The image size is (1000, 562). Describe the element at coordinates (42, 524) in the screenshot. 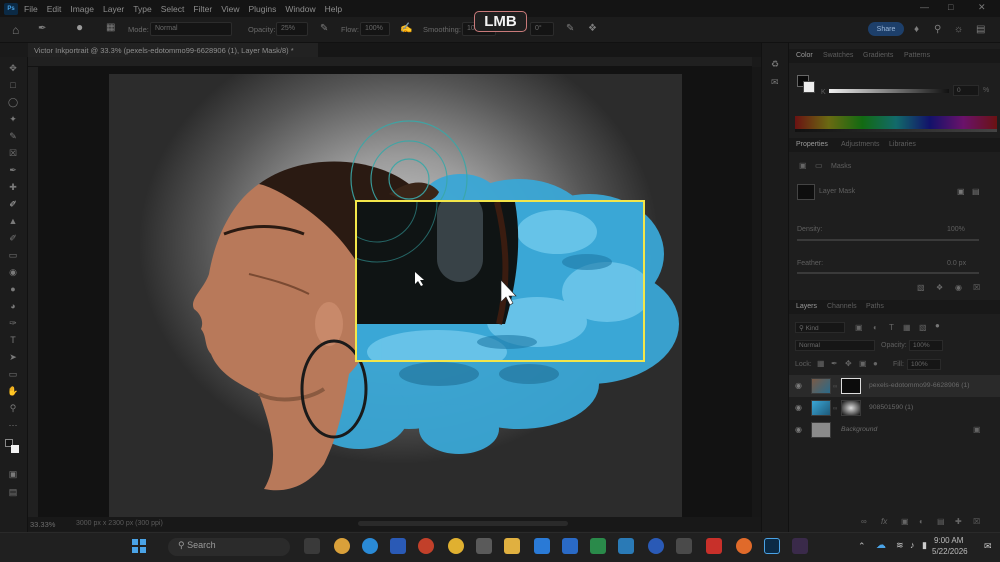

I see `zoom-level: 33.33%` at that location.